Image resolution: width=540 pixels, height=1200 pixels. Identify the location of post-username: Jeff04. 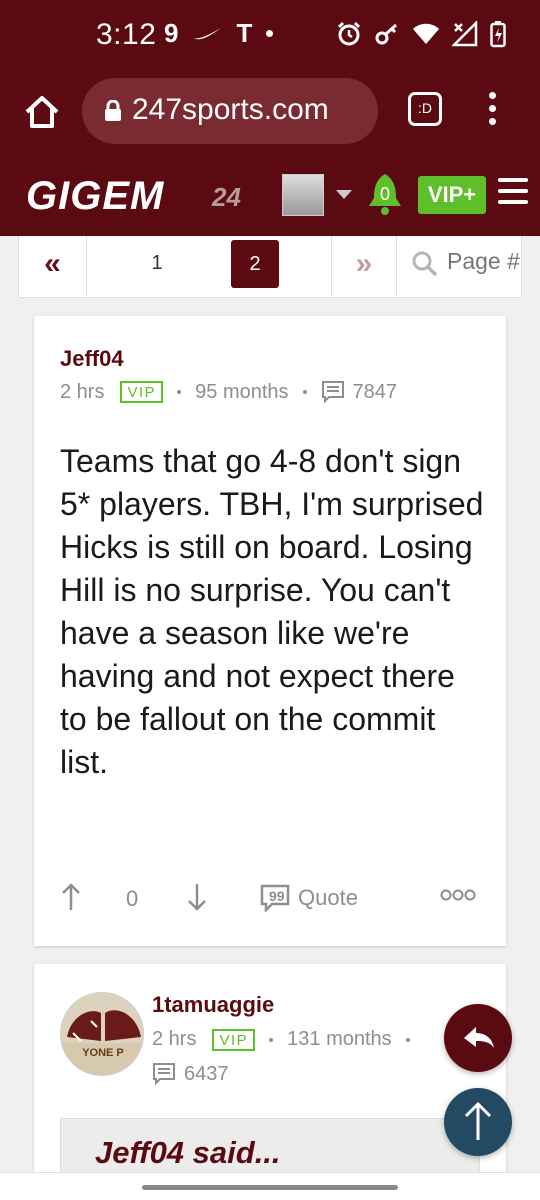
(92, 359).